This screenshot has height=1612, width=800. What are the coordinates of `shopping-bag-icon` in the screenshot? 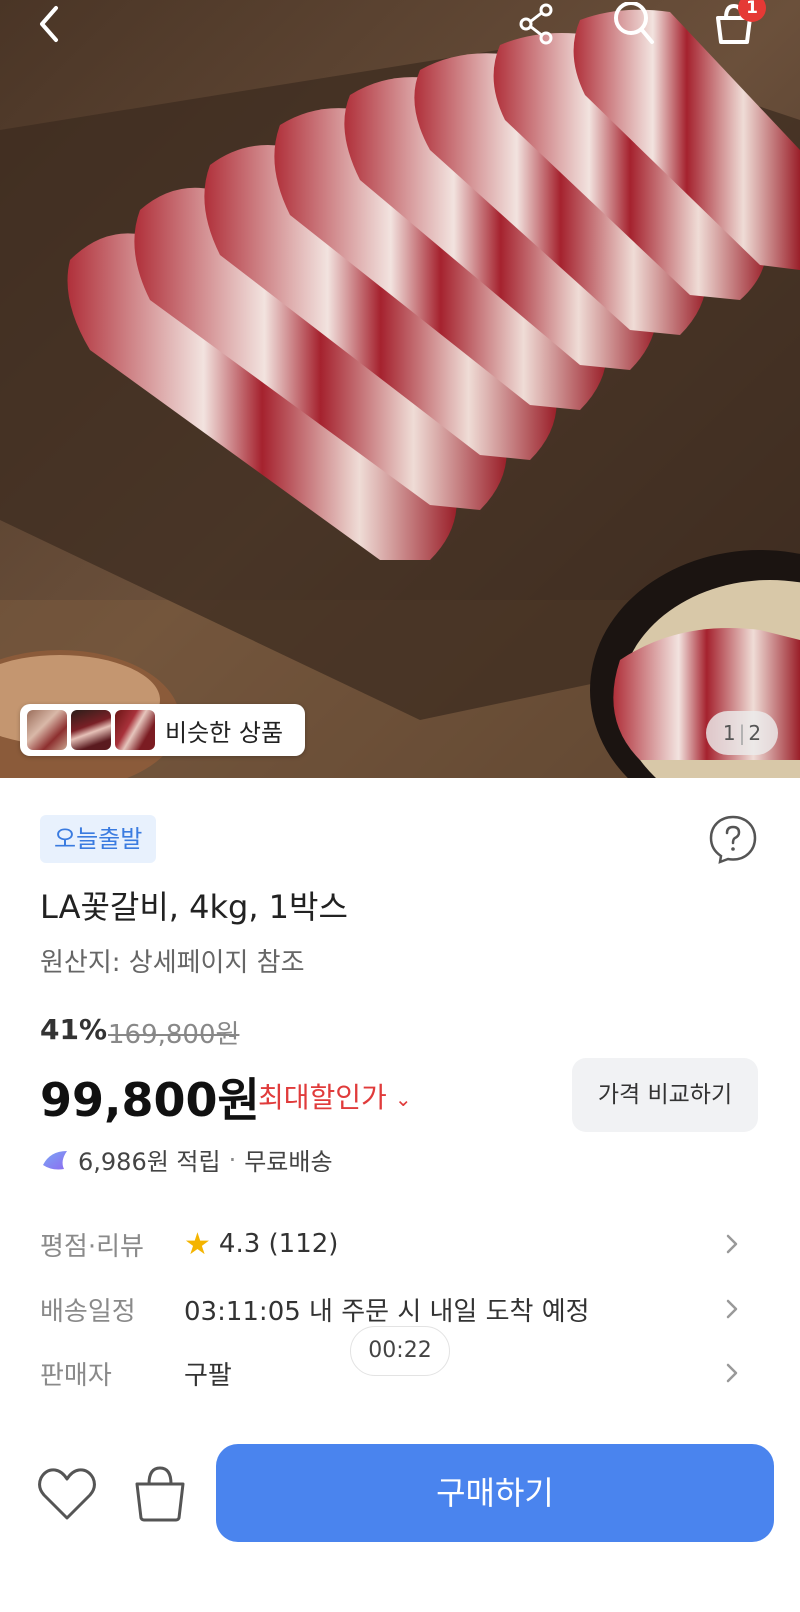 It's located at (160, 1494).